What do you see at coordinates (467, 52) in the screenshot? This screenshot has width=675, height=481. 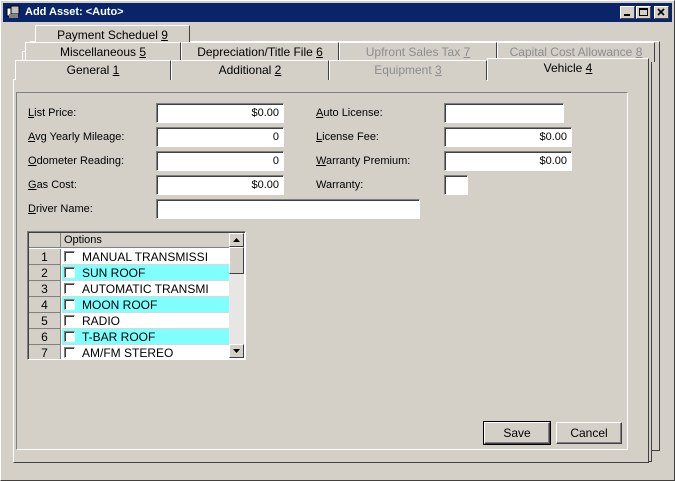 I see `tab-accel-key: 7` at bounding box center [467, 52].